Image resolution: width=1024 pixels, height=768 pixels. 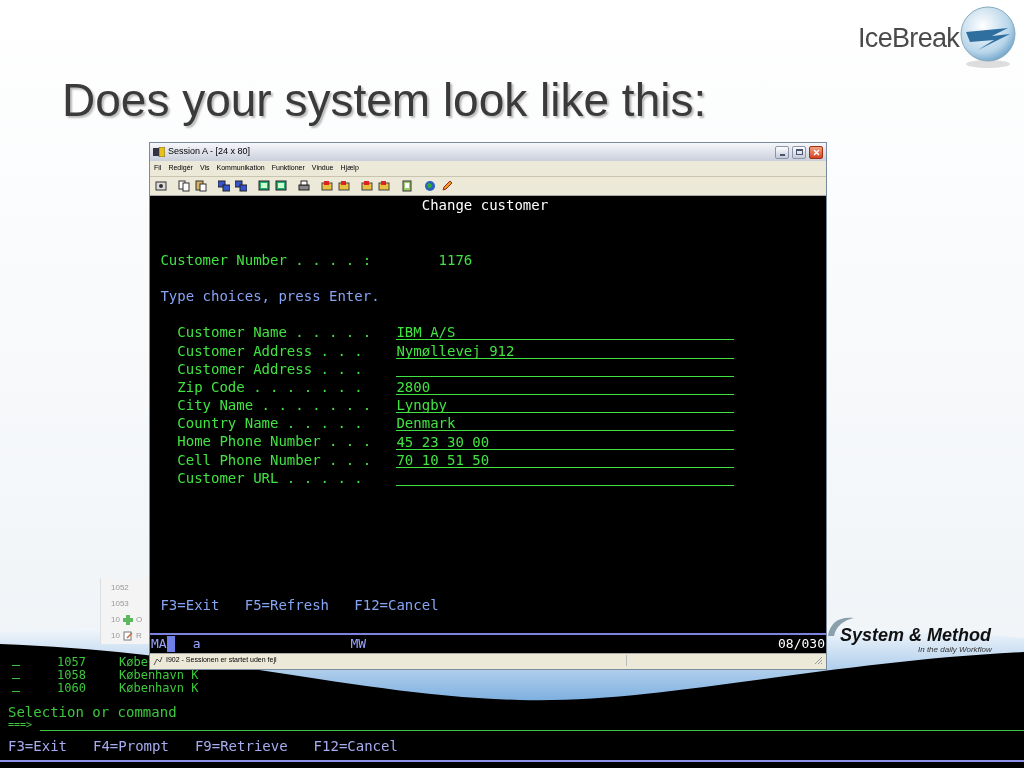 I want to click on status-mode: a, so click(x=196, y=644).